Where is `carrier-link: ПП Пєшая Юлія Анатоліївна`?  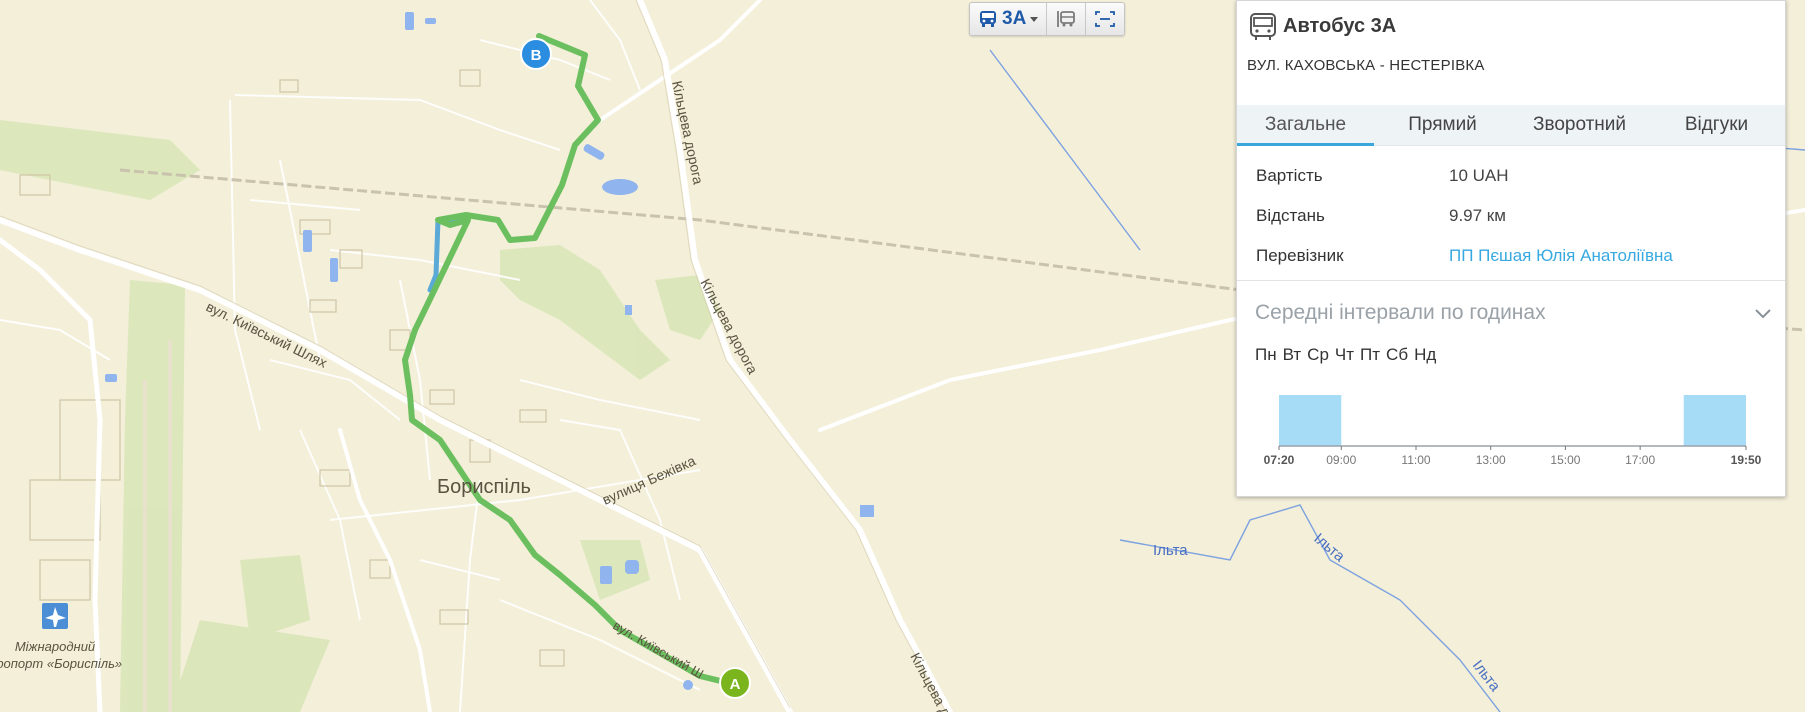
carrier-link: ПП Пєшая Юлія Анатоліївна is located at coordinates (1561, 256).